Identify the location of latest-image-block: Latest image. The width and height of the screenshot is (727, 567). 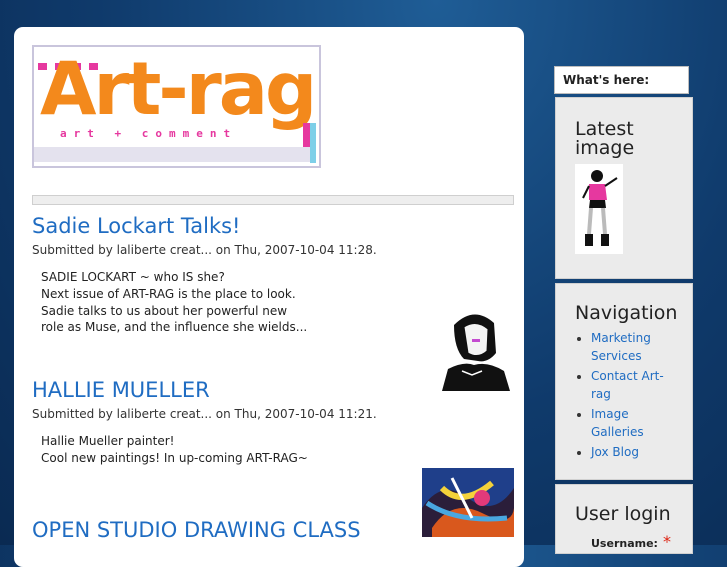
(624, 188).